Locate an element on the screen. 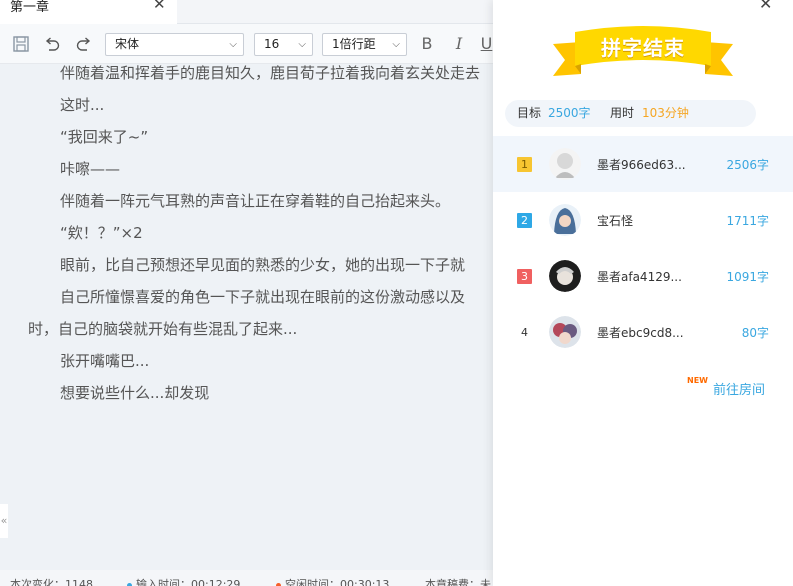 This screenshot has height=586, width=793. bold-button: B is located at coordinates (427, 44).